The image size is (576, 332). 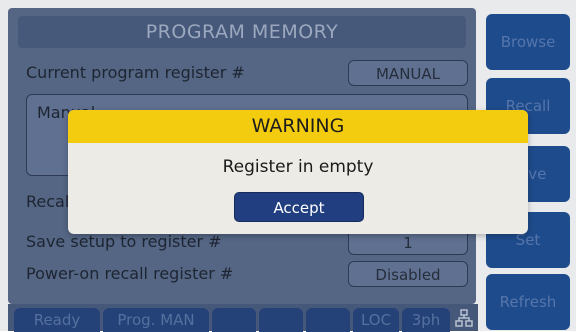 I want to click on warning-message: Register in empty, so click(x=298, y=167).